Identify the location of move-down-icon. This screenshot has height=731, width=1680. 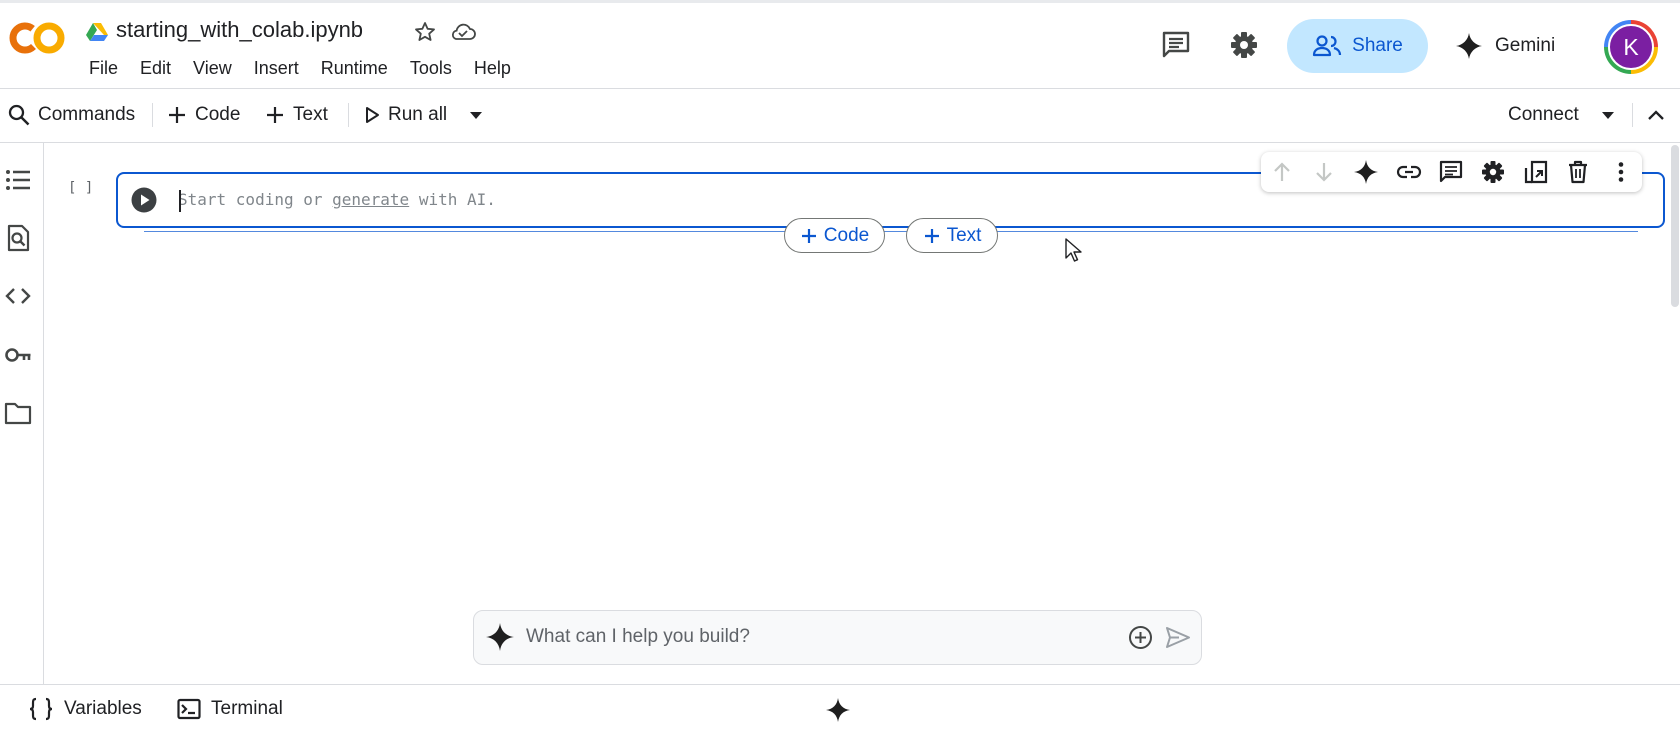
(1324, 172).